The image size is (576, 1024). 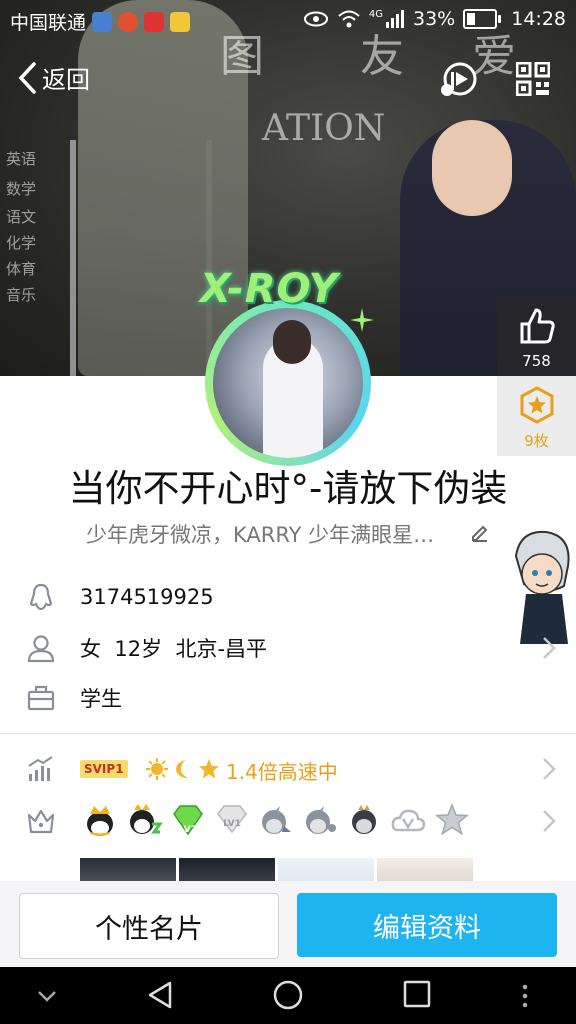 I want to click on occupation-row: 学生, so click(x=288, y=698).